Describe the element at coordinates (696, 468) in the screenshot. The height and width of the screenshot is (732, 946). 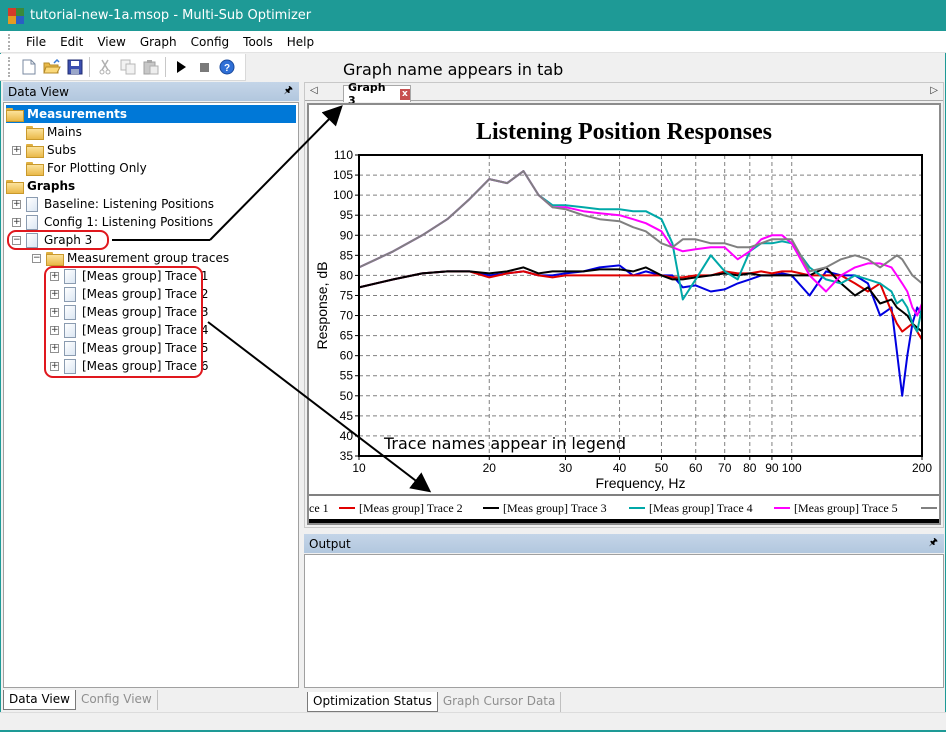
I see `x-tick-label: 60` at that location.